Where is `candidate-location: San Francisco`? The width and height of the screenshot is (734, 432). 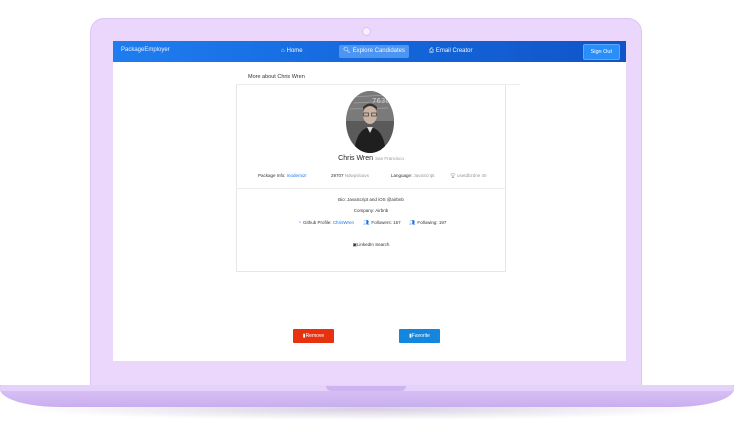 candidate-location: San Francisco is located at coordinates (389, 158).